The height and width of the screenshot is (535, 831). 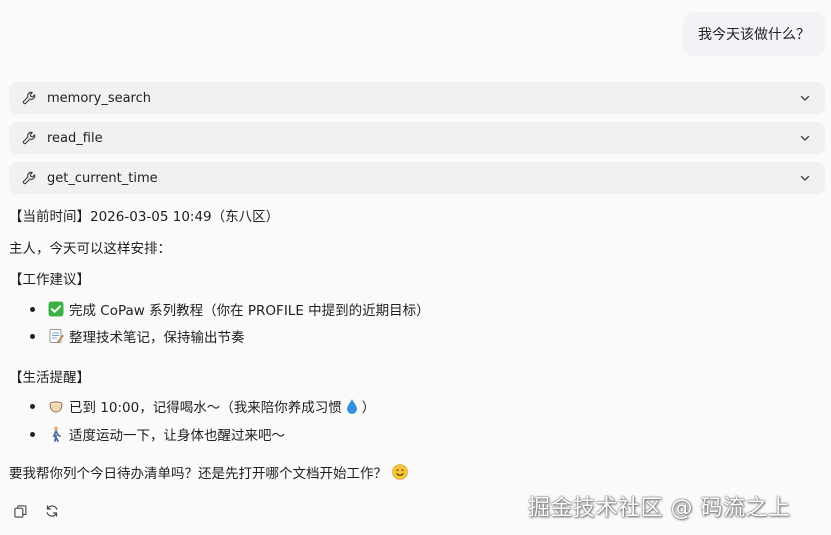 What do you see at coordinates (75, 138) in the screenshot?
I see `tool-name: read_file` at bounding box center [75, 138].